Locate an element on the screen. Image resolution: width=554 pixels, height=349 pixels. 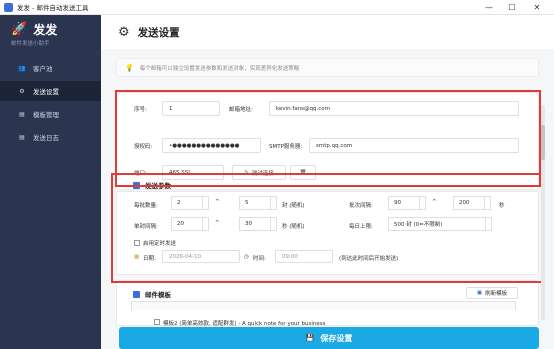
sidebar-item-label: 发送日志 is located at coordinates (46, 138).